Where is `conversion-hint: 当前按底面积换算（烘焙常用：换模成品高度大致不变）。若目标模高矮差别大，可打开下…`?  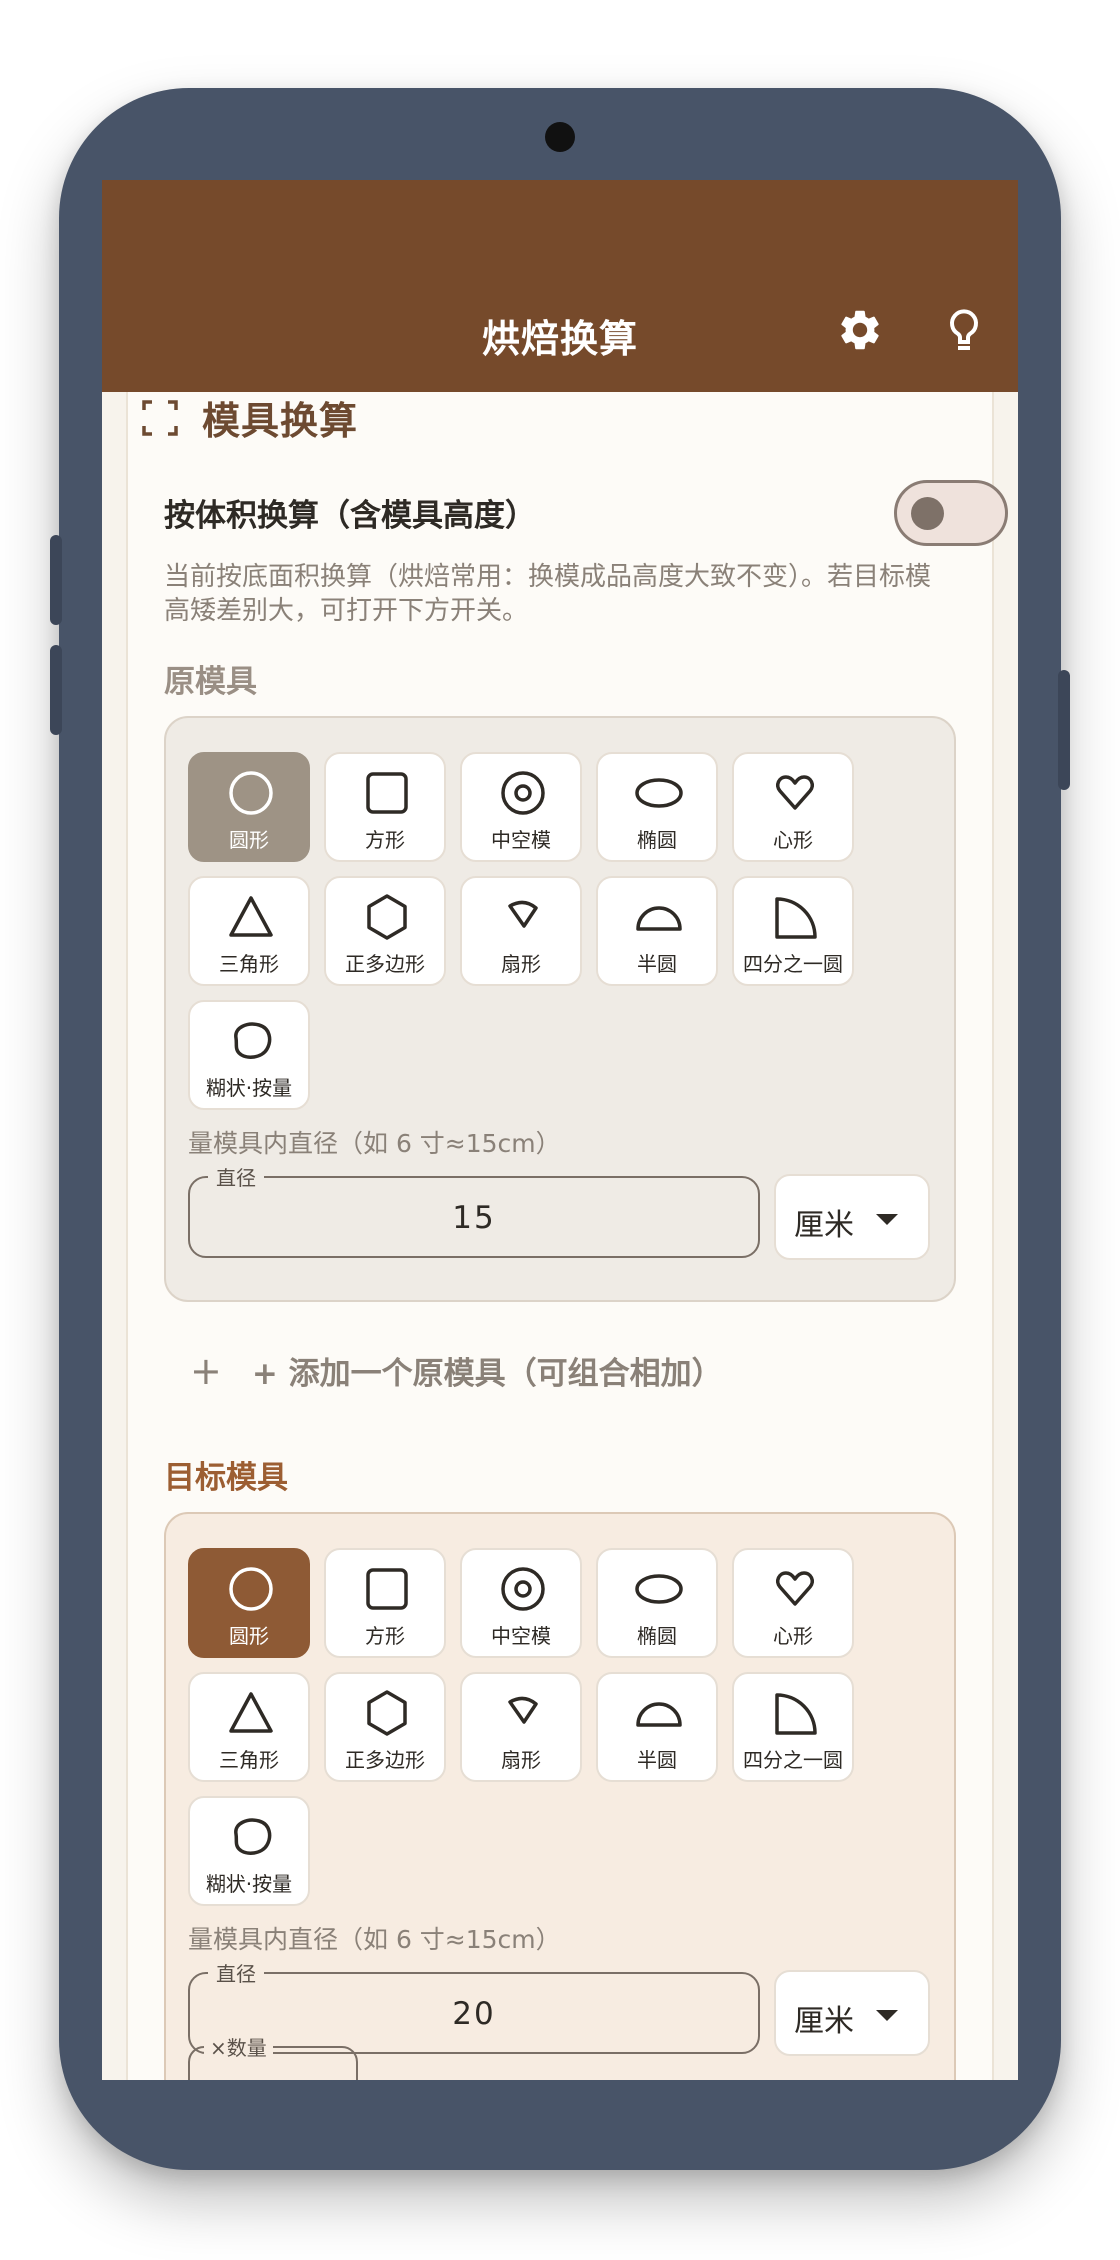 conversion-hint: 当前按底面积换算（烘焙常用：换模成品高度大致不变）。若目标模高矮差别大，可打开下… is located at coordinates (548, 594).